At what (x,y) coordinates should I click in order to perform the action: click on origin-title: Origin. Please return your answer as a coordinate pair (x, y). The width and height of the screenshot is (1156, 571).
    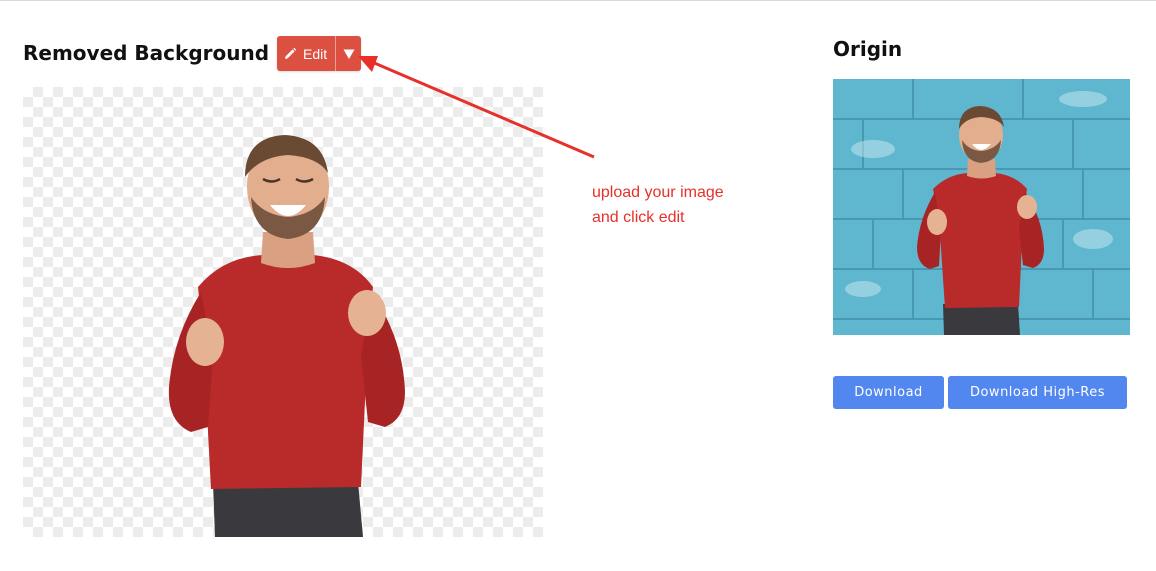
    Looking at the image, I should click on (868, 49).